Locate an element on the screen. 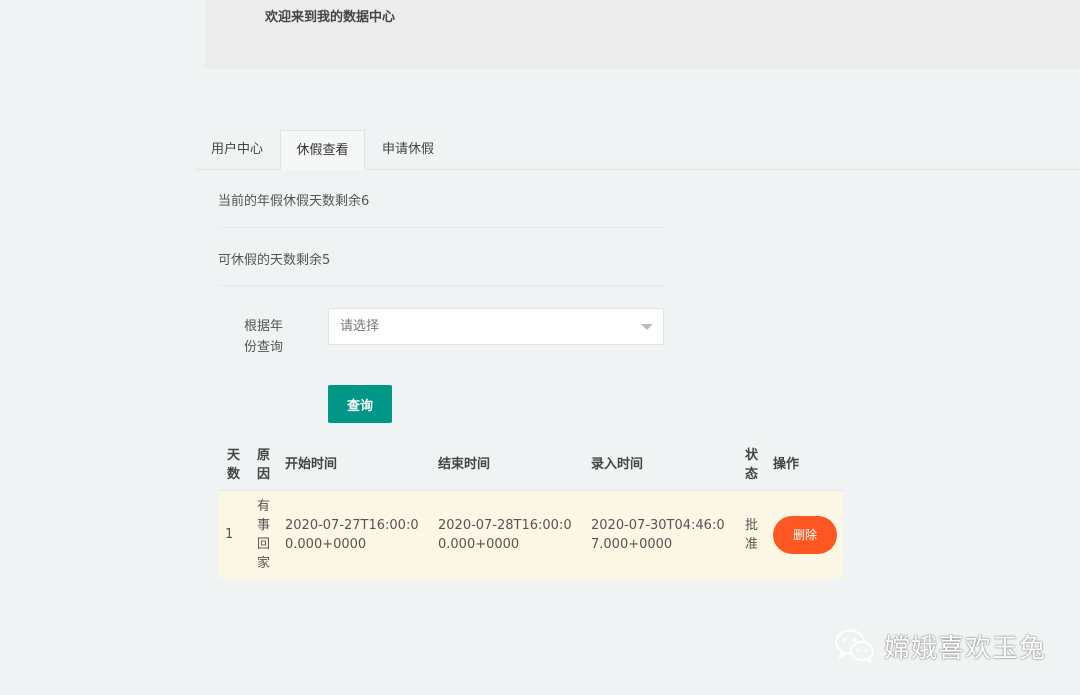 The width and height of the screenshot is (1080, 695). chevron-down-icon is located at coordinates (647, 327).